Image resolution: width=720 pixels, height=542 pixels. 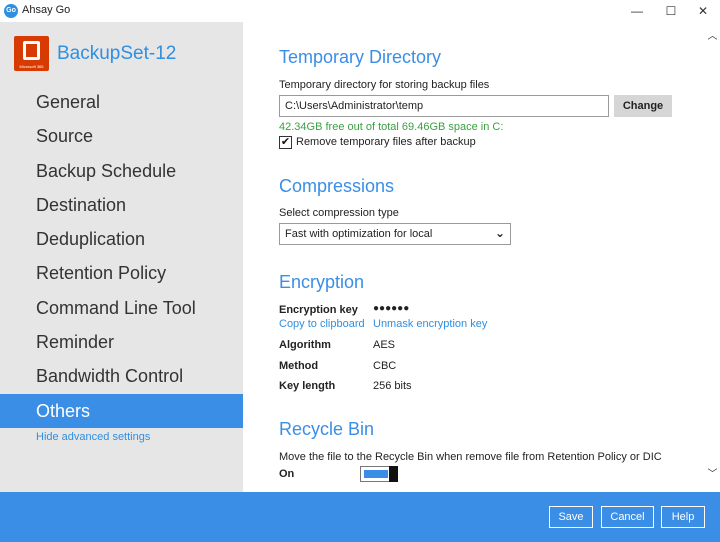 I want to click on logo-caption: Microsoft 365, so click(x=31, y=66).